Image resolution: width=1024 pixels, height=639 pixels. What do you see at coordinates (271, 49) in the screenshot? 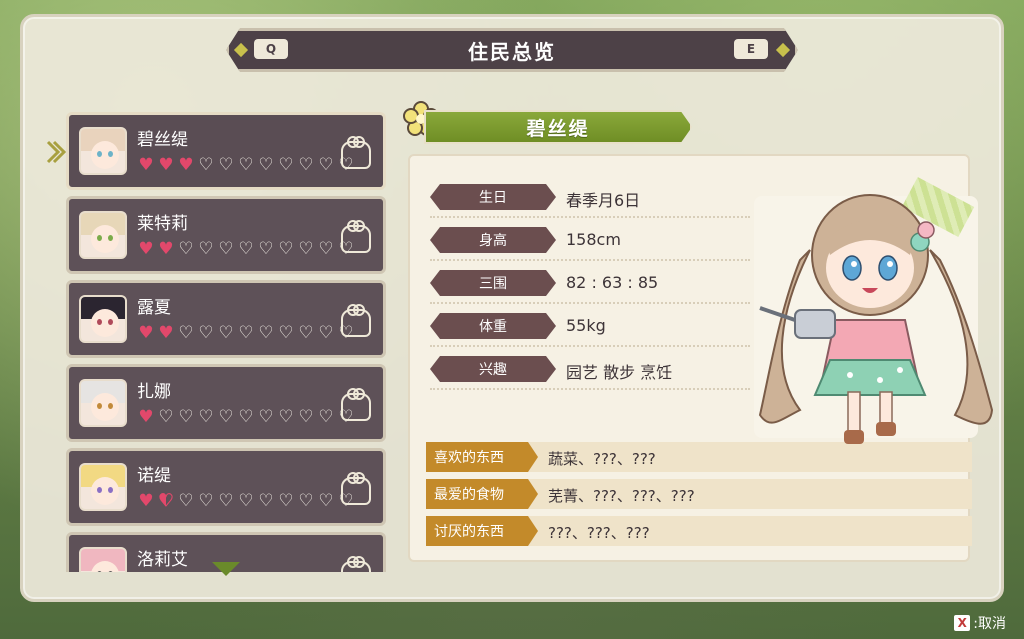
I see `prev-page-button: Q` at bounding box center [271, 49].